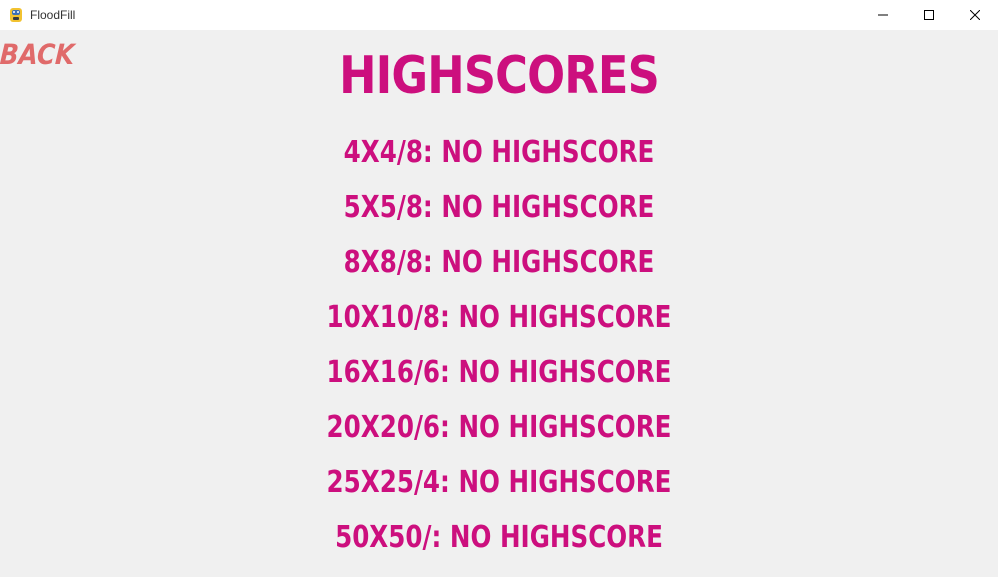 The height and width of the screenshot is (577, 998). I want to click on minimize-icon, so click(883, 15).